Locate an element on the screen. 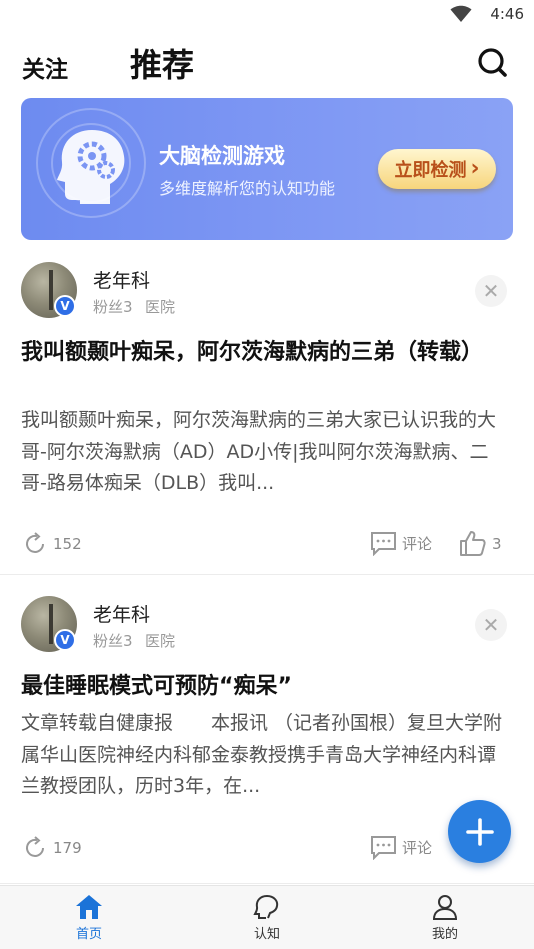 The image size is (534, 949). views-count: 179 is located at coordinates (67, 848).